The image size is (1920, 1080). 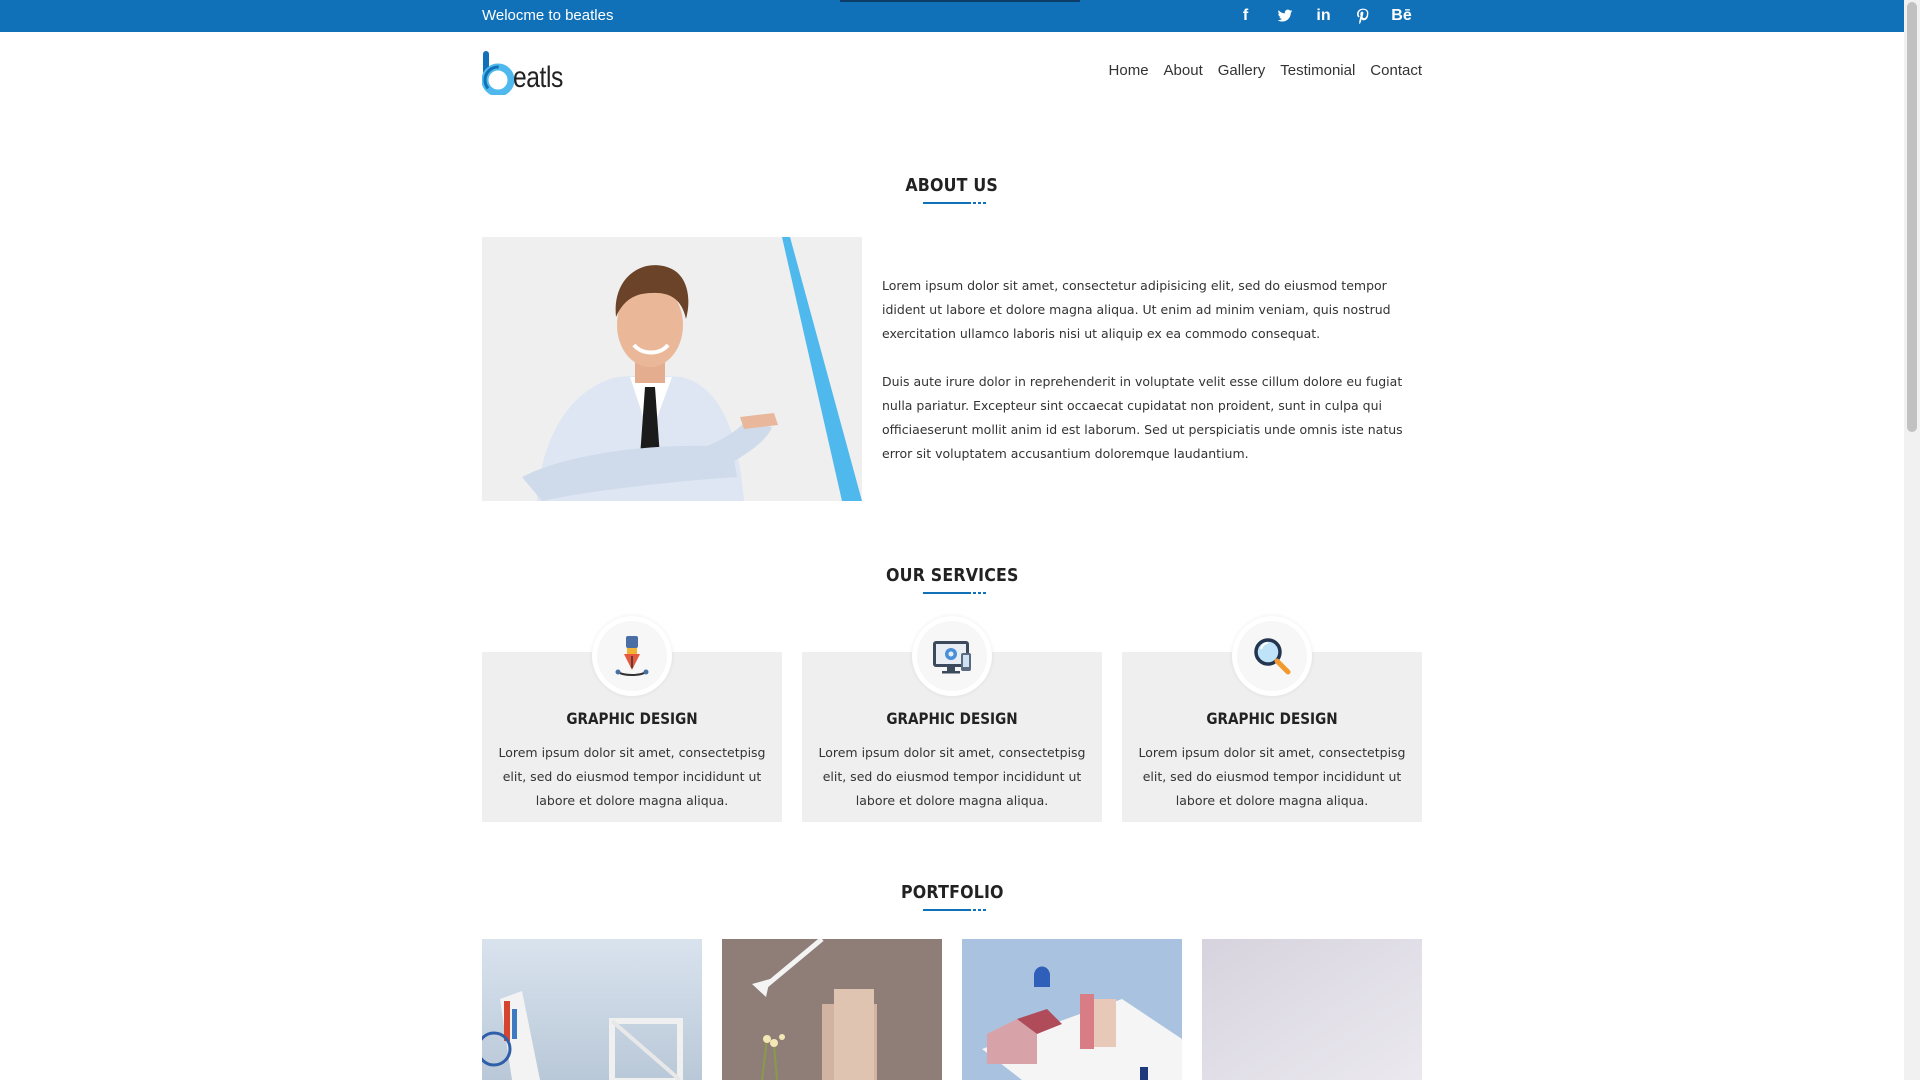 I want to click on top-accent-line, so click(x=960, y=1).